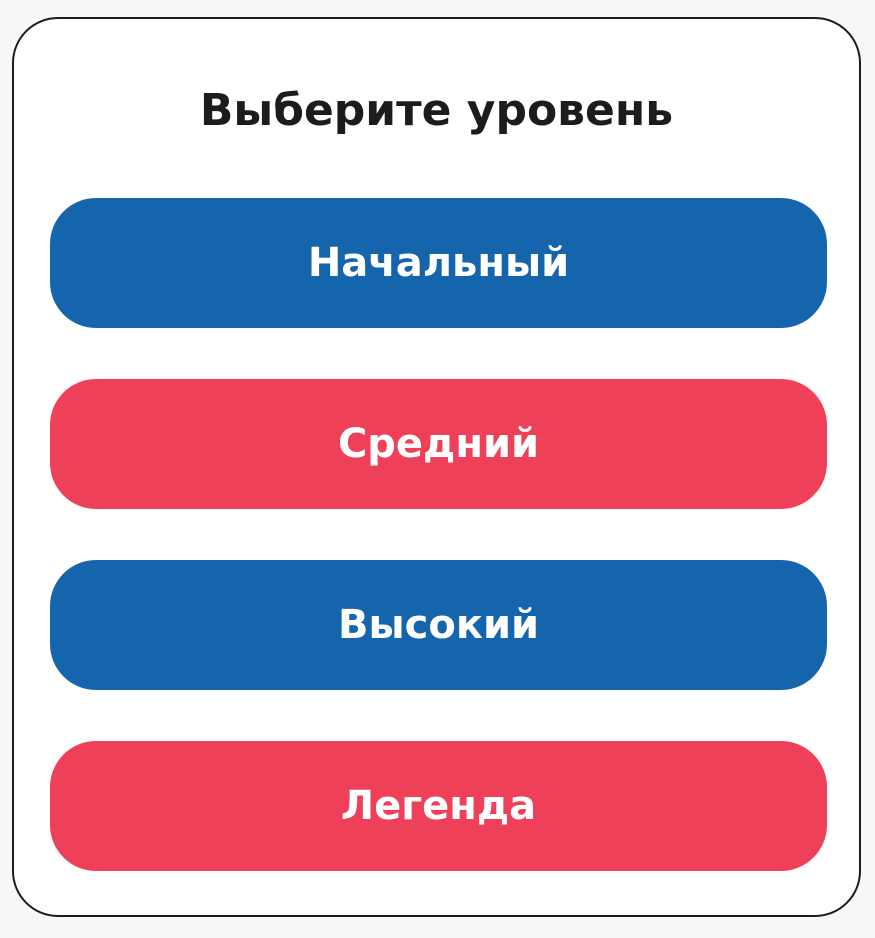 The width and height of the screenshot is (875, 938). Describe the element at coordinates (436, 110) in the screenshot. I see `page-title: Выберите уровень` at that location.